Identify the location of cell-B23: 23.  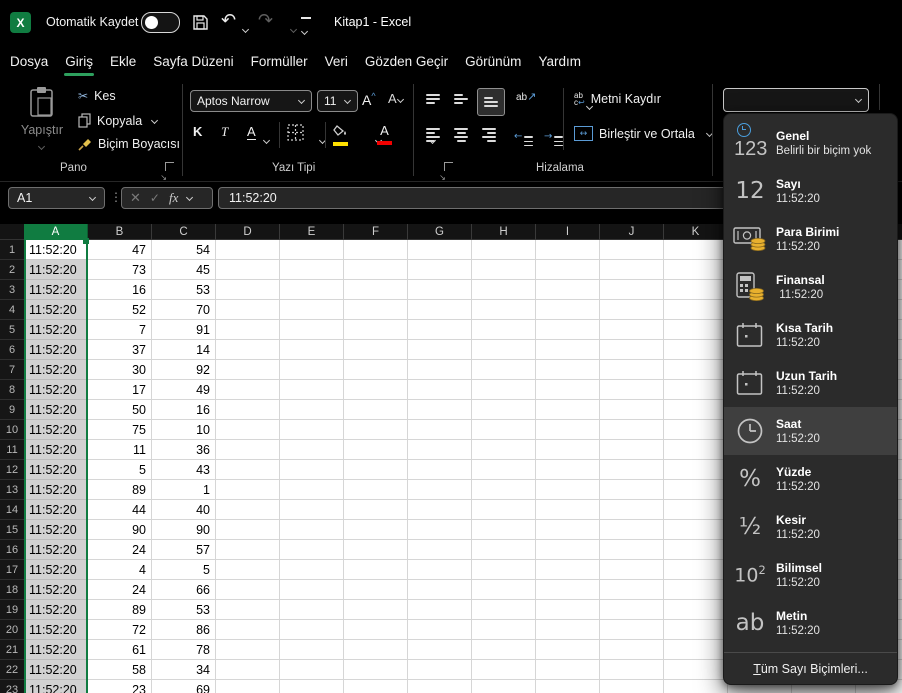
(120, 686).